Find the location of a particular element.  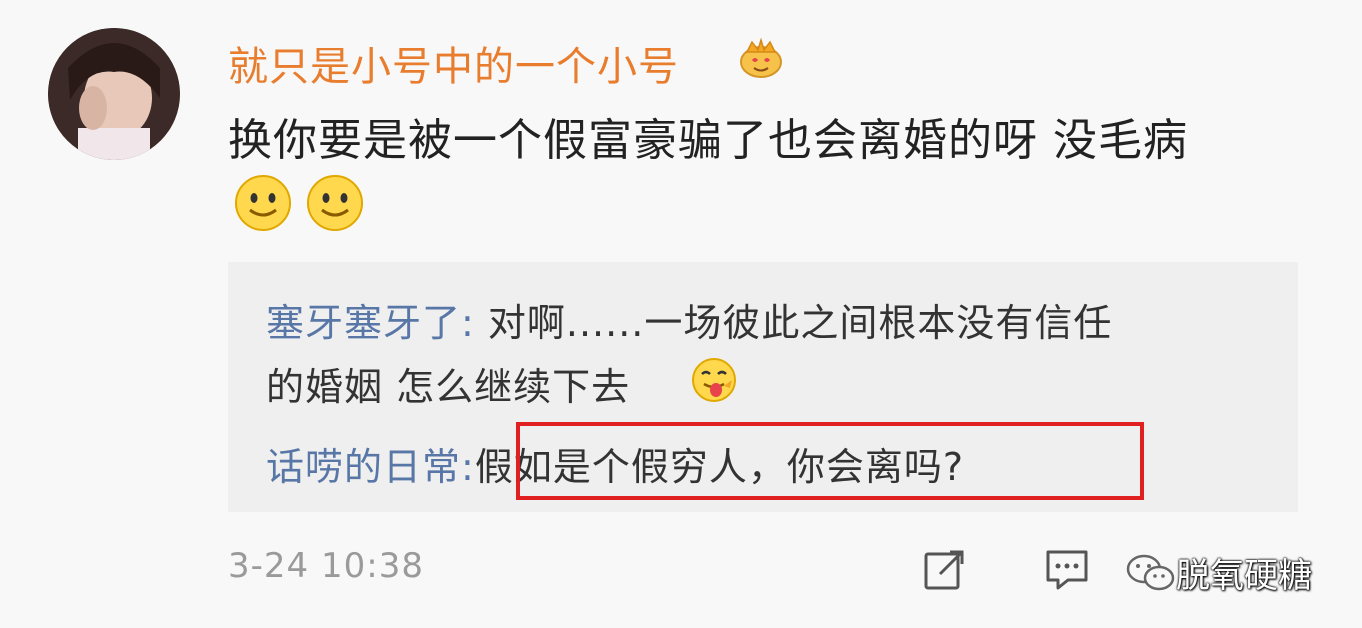

share-icon is located at coordinates (944, 570).